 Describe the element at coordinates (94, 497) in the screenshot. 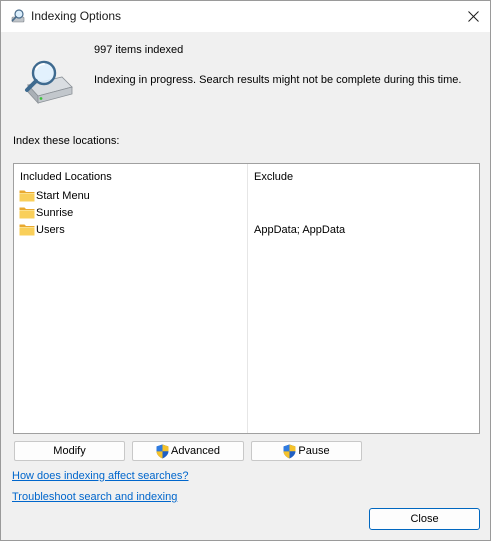

I see `troubleshoot-link: Troubleshoot search and indexing` at that location.